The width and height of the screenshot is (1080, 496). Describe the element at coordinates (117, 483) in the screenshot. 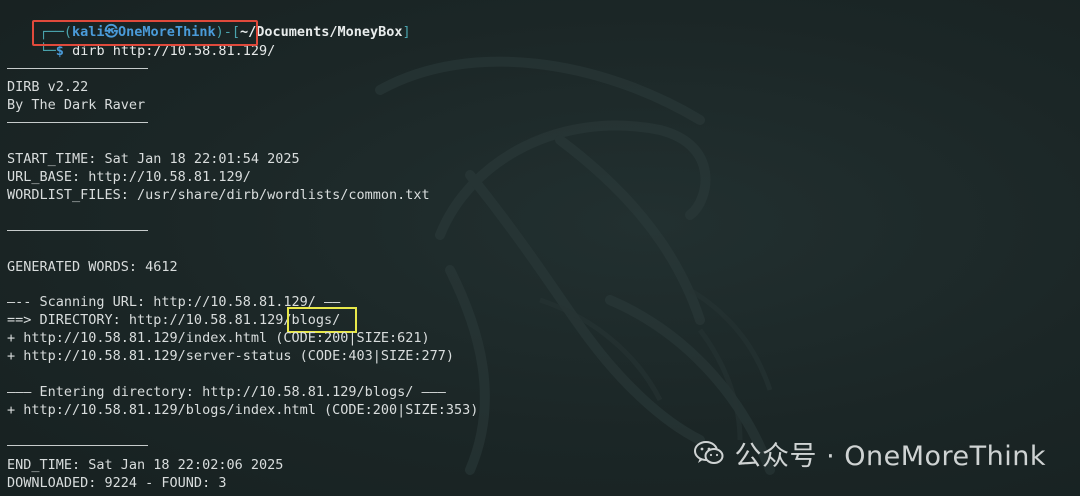

I see `download-summary: DOWNLOADED: 9224 - FOUND: 3` at that location.